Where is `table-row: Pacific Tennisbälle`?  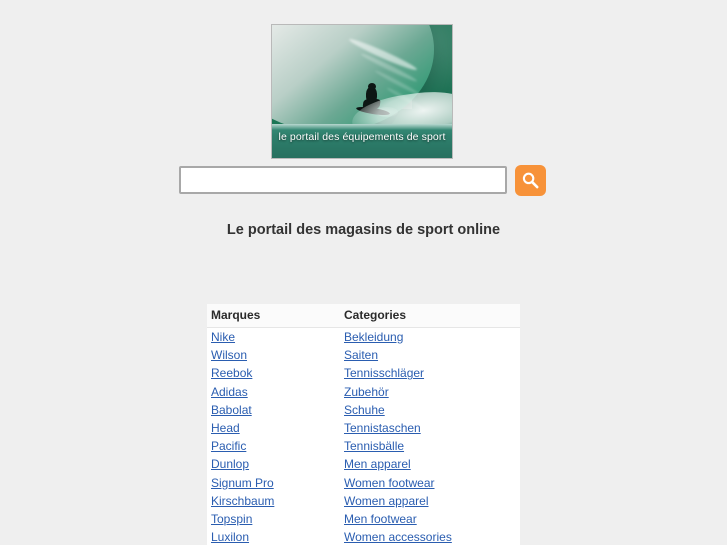
table-row: Pacific Tennisbälle is located at coordinates (363, 446).